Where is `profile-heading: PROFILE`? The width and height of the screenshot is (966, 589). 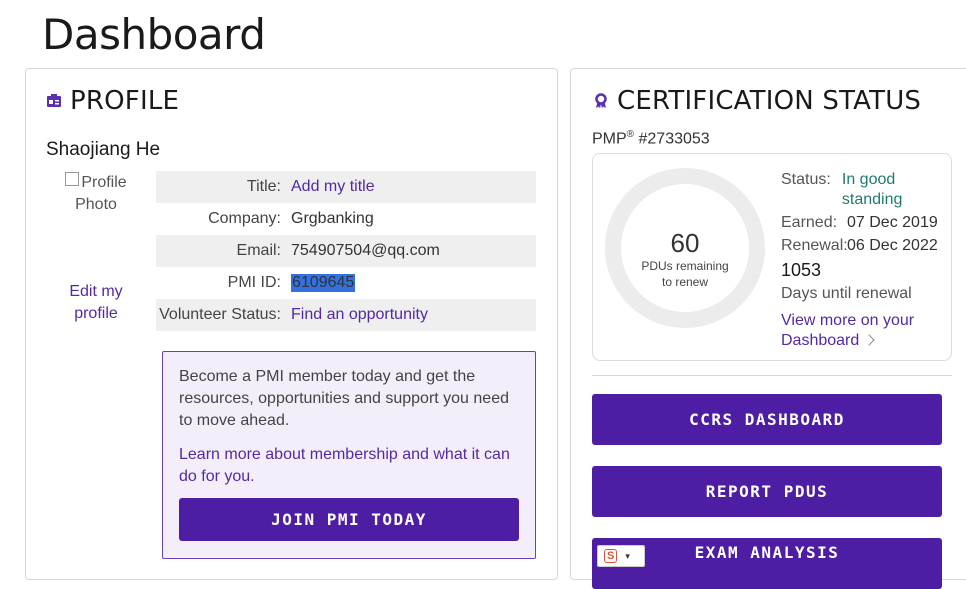 profile-heading: PROFILE is located at coordinates (112, 101).